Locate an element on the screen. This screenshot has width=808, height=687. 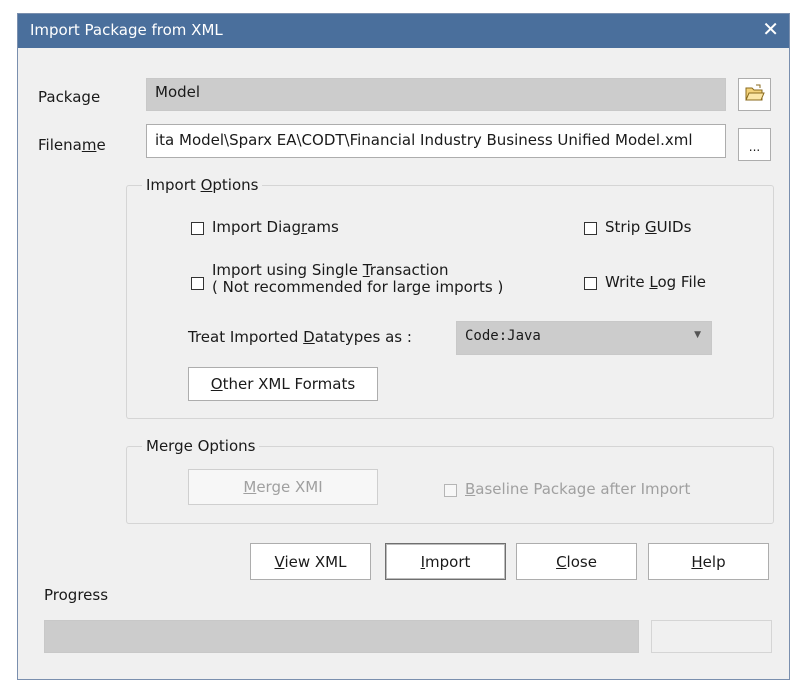
close-label: Close is located at coordinates (576, 561).